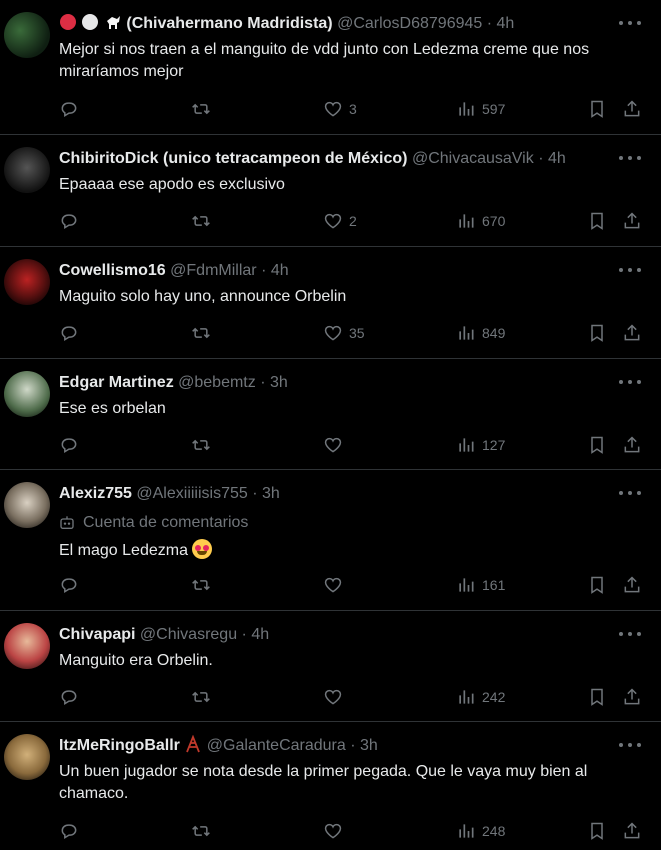 This screenshot has width=661, height=850. Describe the element at coordinates (276, 745) in the screenshot. I see `handle: @GalanteCaradura` at that location.